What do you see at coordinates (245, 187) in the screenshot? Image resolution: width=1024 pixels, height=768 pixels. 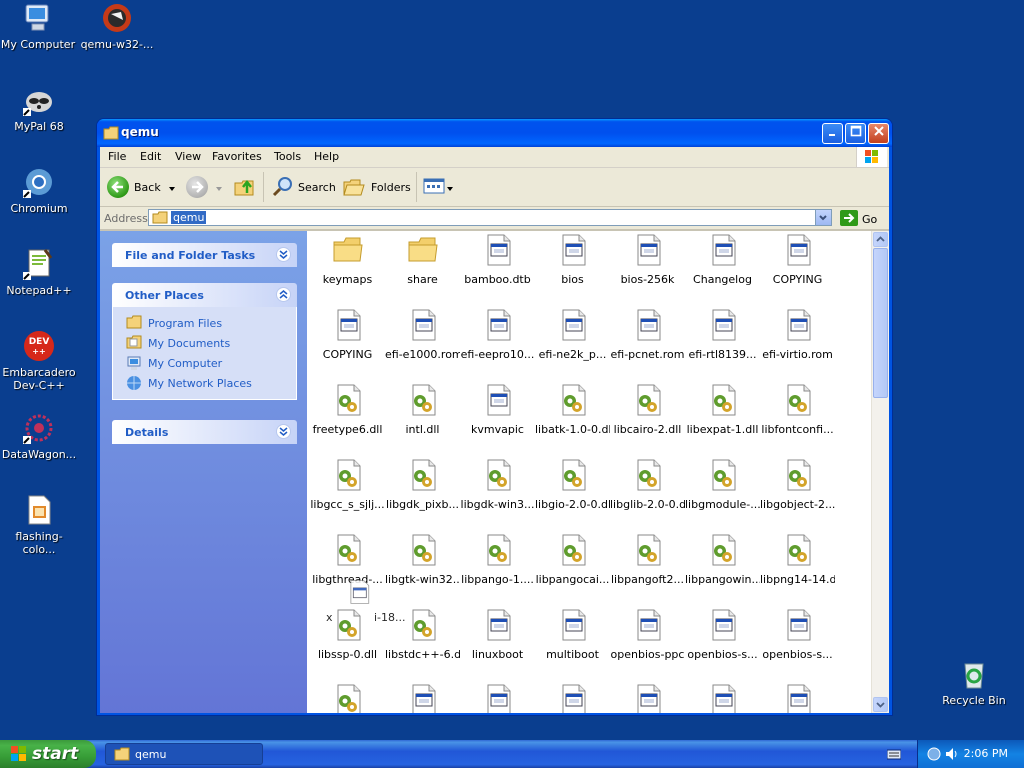 I see `up-folder-button` at bounding box center [245, 187].